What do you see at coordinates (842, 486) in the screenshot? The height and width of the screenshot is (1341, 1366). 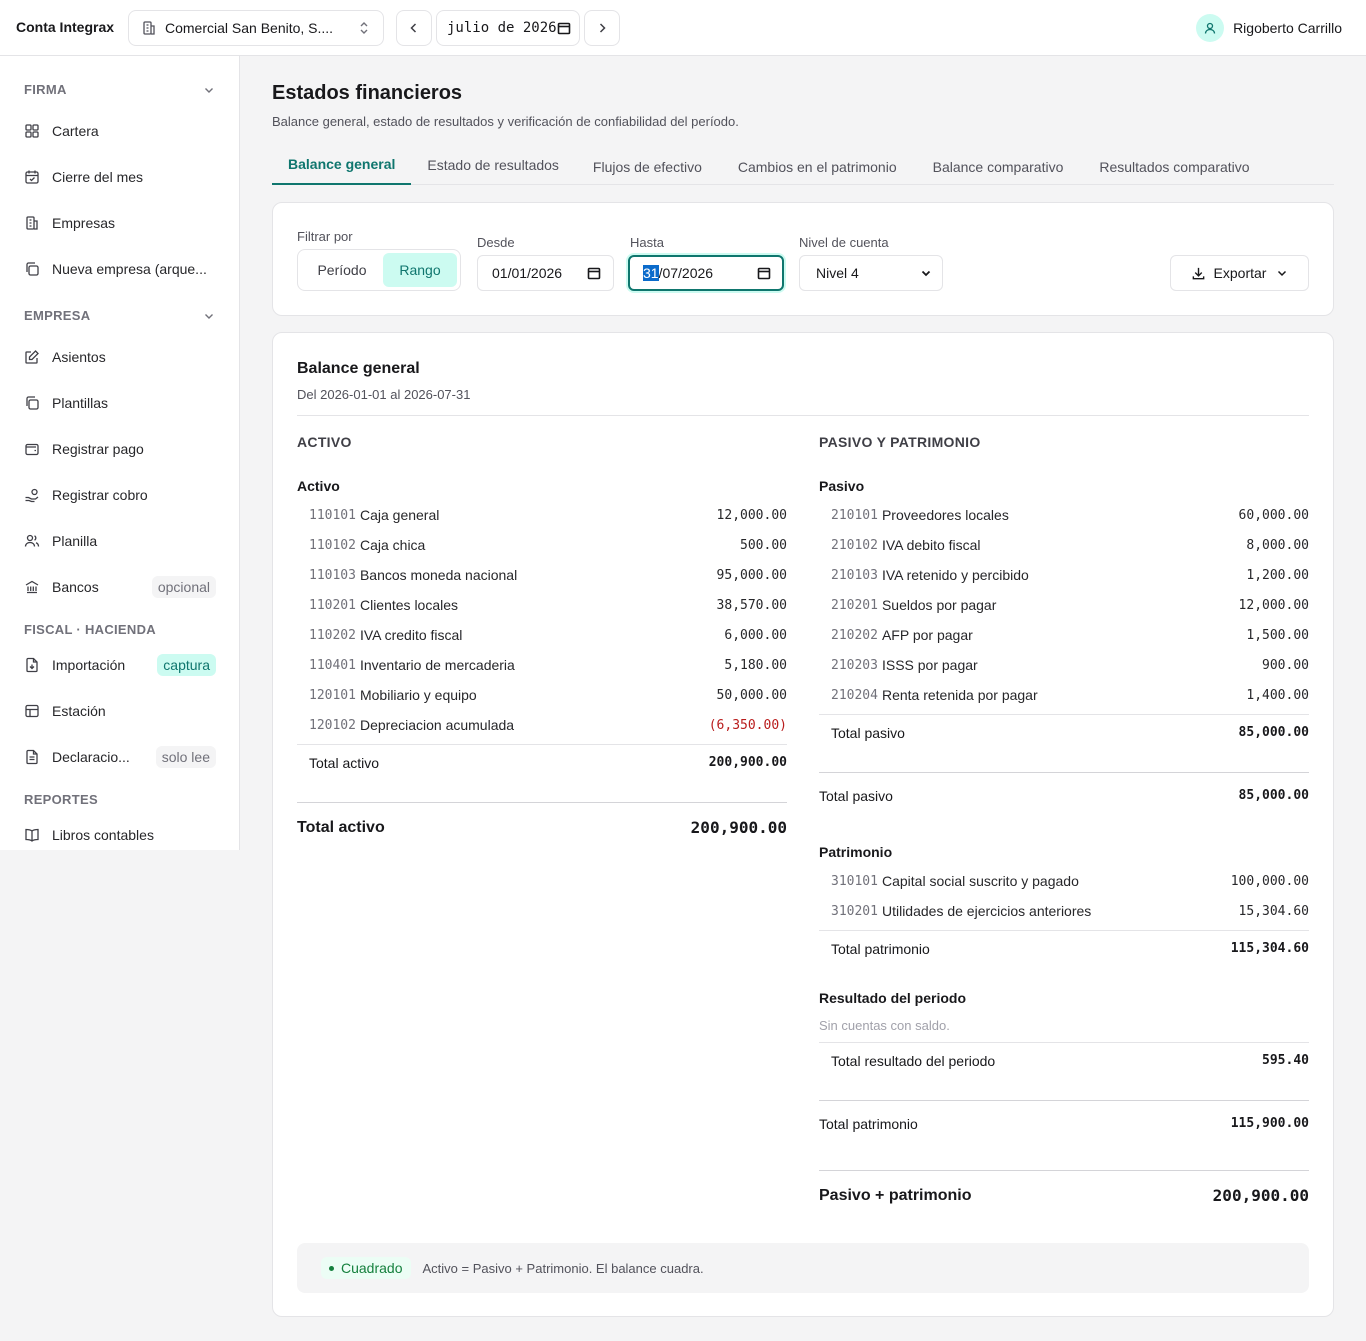 I see `liabilities-group-title: Pasivo` at bounding box center [842, 486].